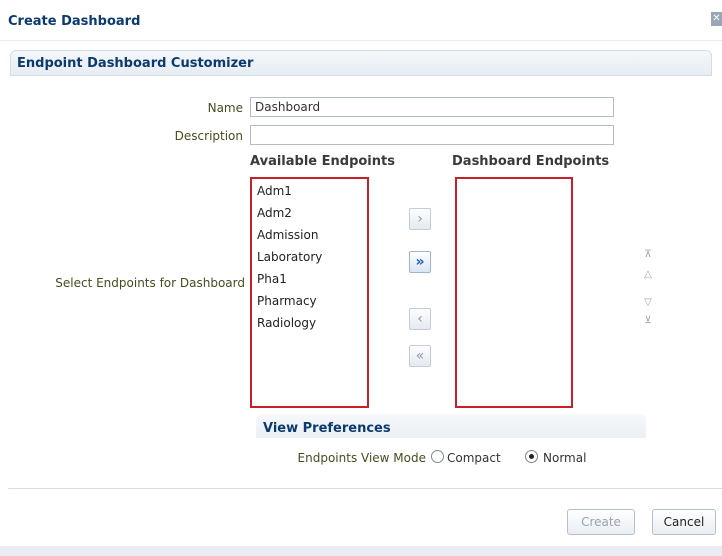 The height and width of the screenshot is (556, 722). I want to click on move-down-icon: ▽, so click(648, 303).